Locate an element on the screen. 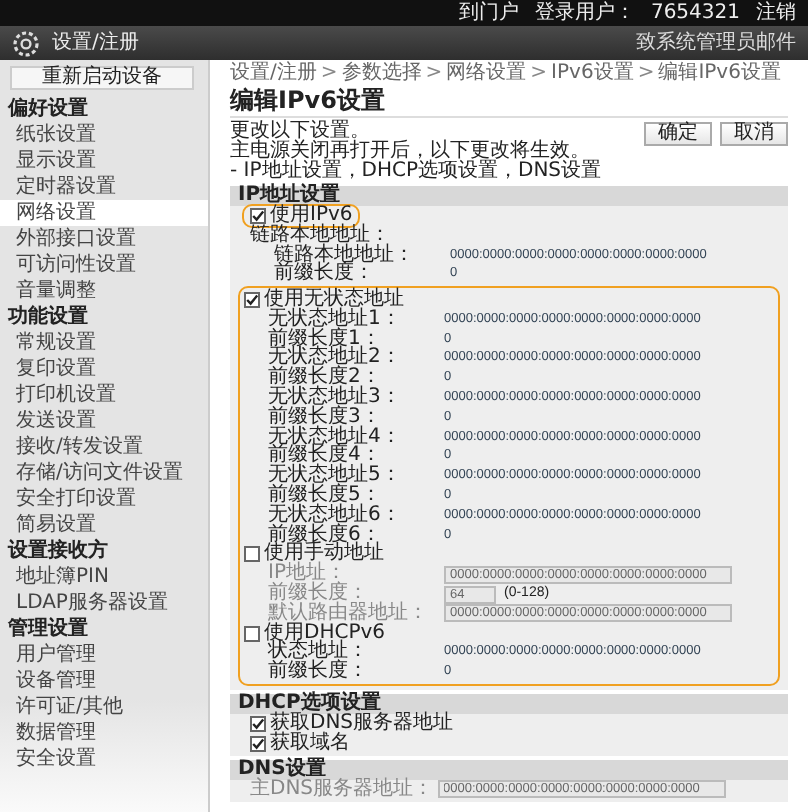 This screenshot has width=808, height=812. group-label: 链路本地地址： is located at coordinates (320, 235).